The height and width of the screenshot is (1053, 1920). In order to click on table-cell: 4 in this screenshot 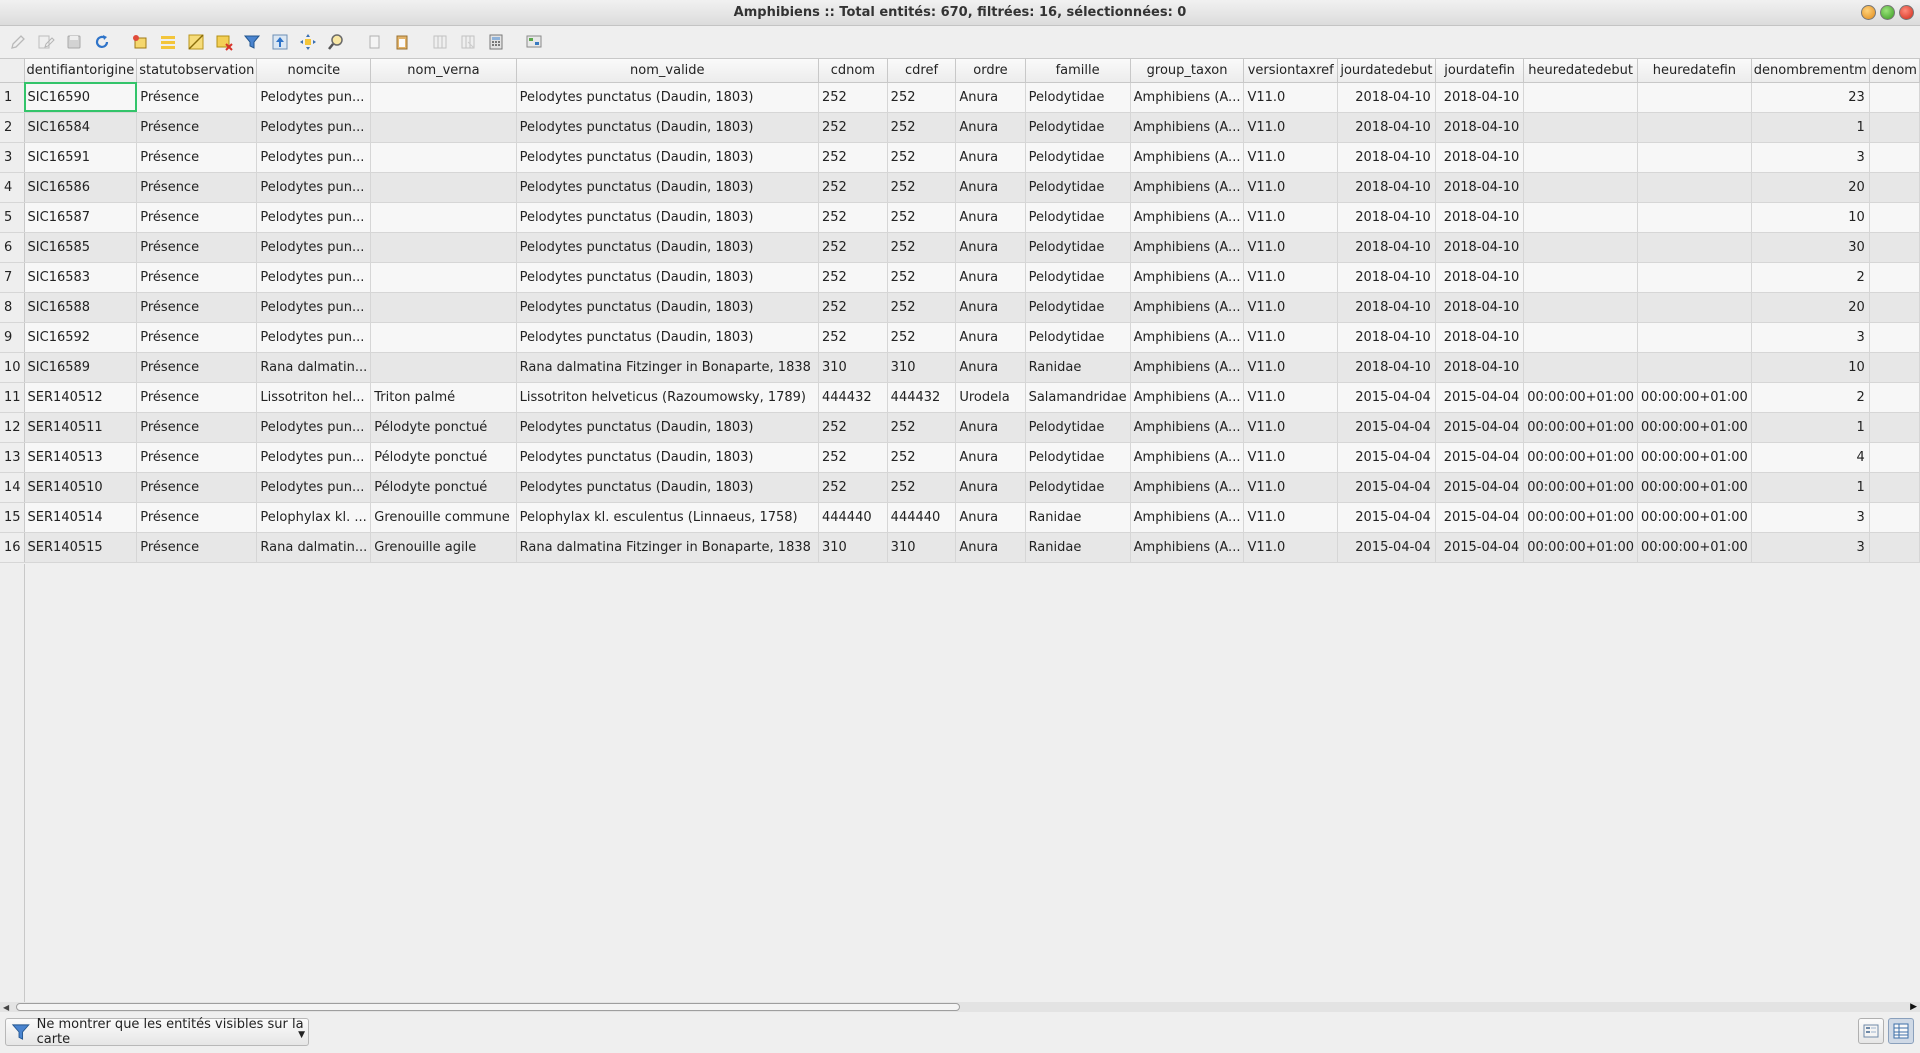, I will do `click(1810, 457)`.